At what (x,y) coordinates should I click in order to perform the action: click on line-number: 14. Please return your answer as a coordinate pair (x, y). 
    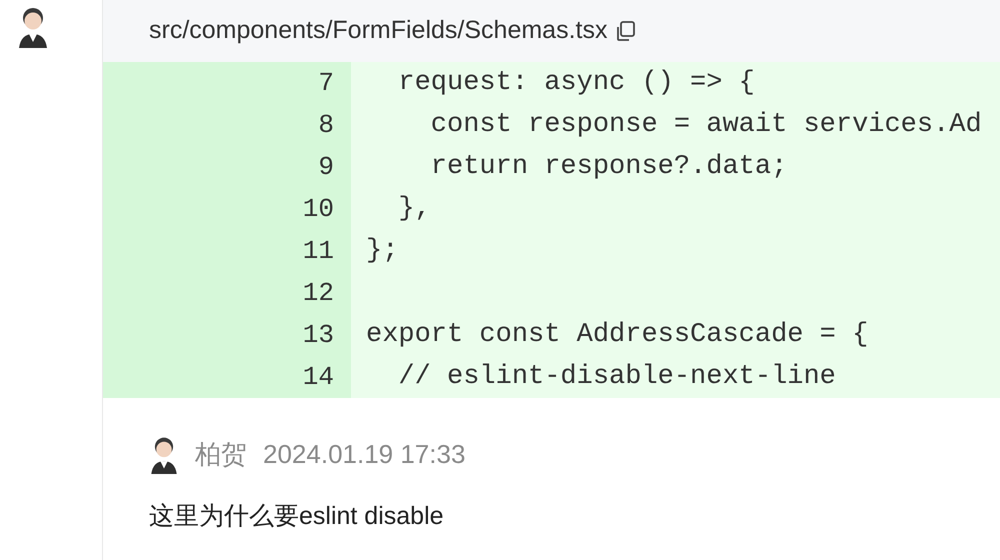
    Looking at the image, I should click on (227, 377).